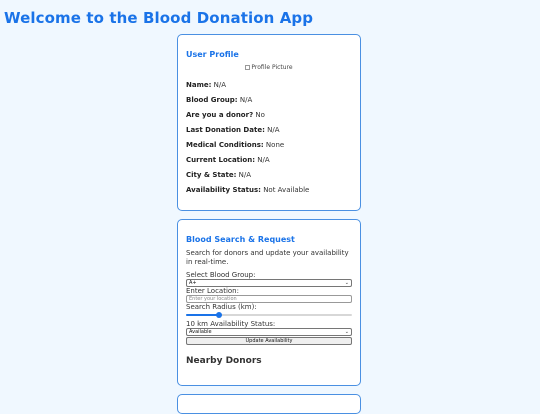  What do you see at coordinates (269, 315) in the screenshot?
I see `search-radius-slider` at bounding box center [269, 315].